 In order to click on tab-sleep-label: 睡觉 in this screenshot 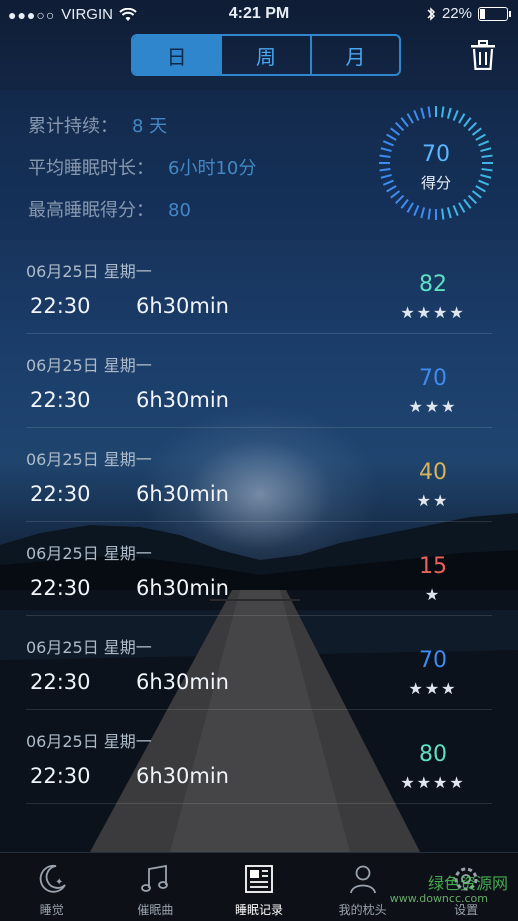, I will do `click(51, 910)`.